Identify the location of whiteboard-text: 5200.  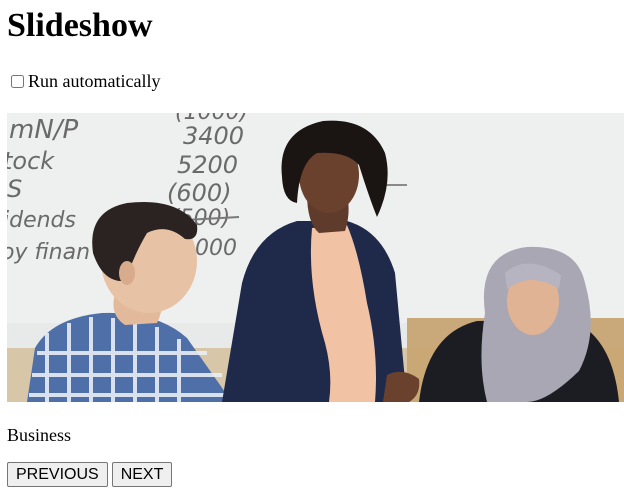
(207, 165).